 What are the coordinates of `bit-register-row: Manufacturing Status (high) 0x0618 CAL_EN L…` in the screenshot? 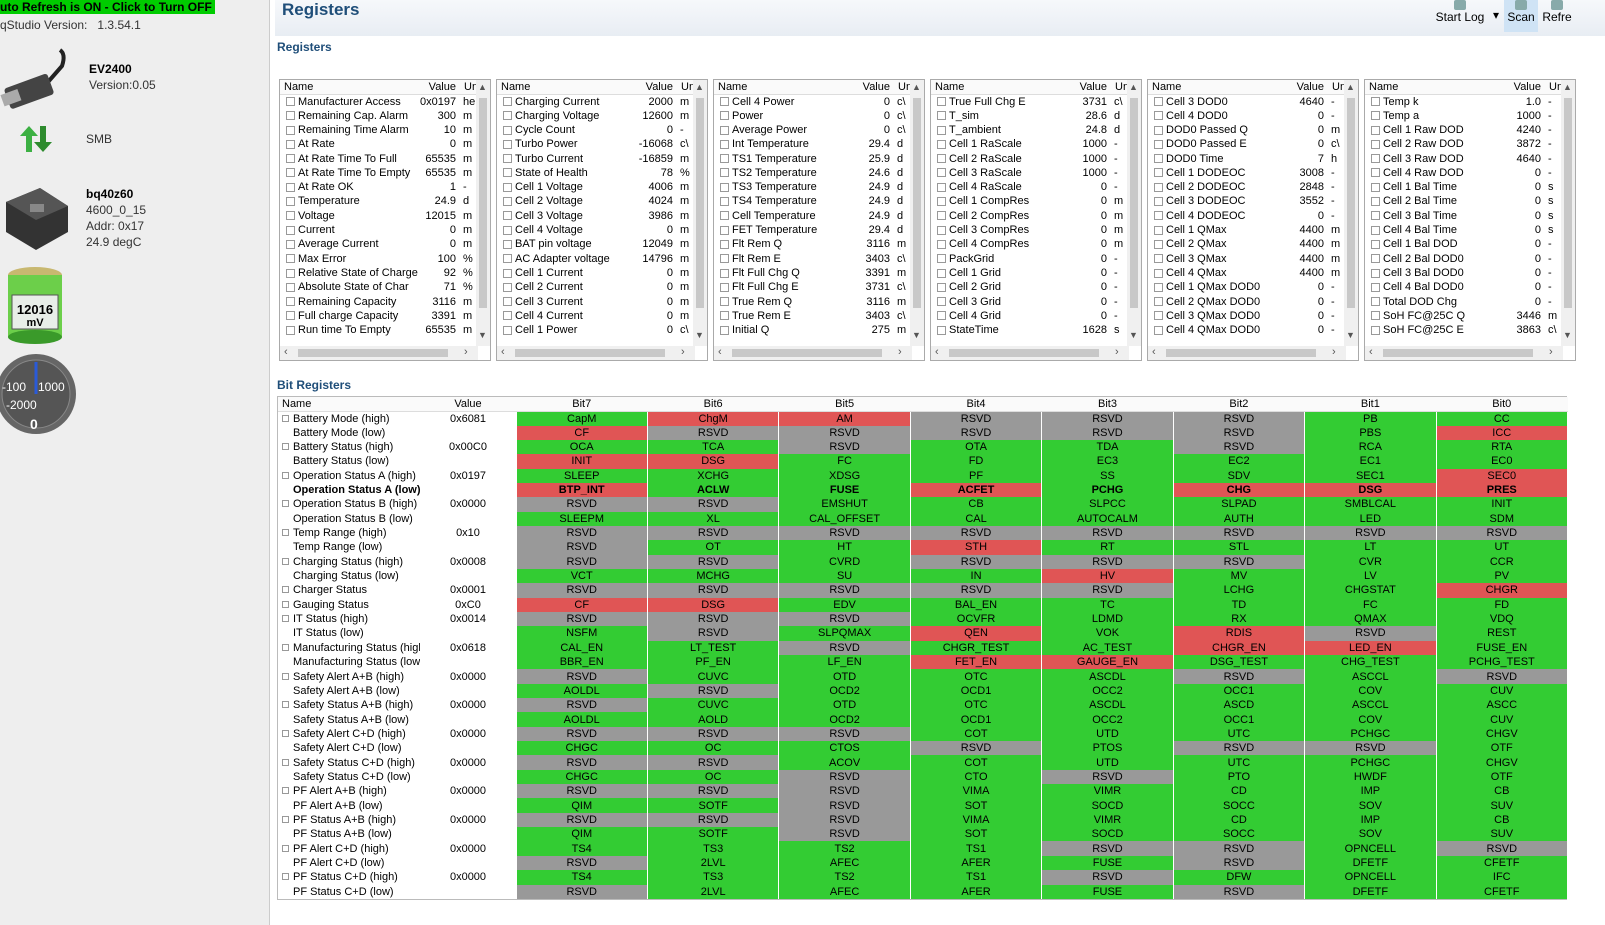 It's located at (923, 647).